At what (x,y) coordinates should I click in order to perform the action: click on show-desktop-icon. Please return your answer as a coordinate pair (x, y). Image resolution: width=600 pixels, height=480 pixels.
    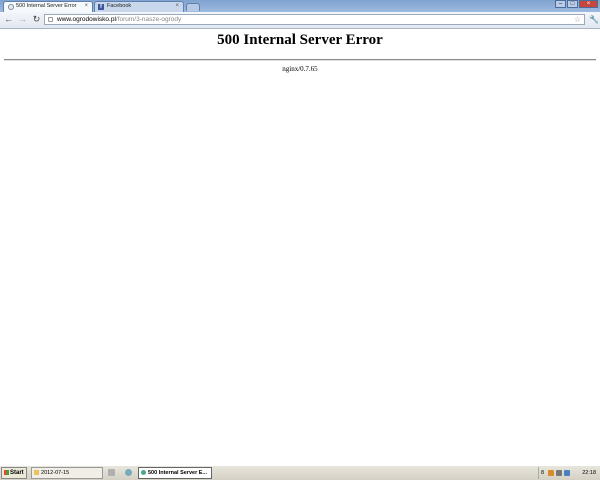
    Looking at the image, I should click on (111, 472).